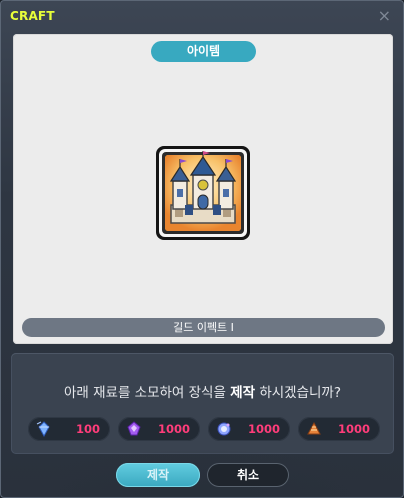 The image size is (404, 498). Describe the element at coordinates (158, 475) in the screenshot. I see `craft-button: 제작` at that location.